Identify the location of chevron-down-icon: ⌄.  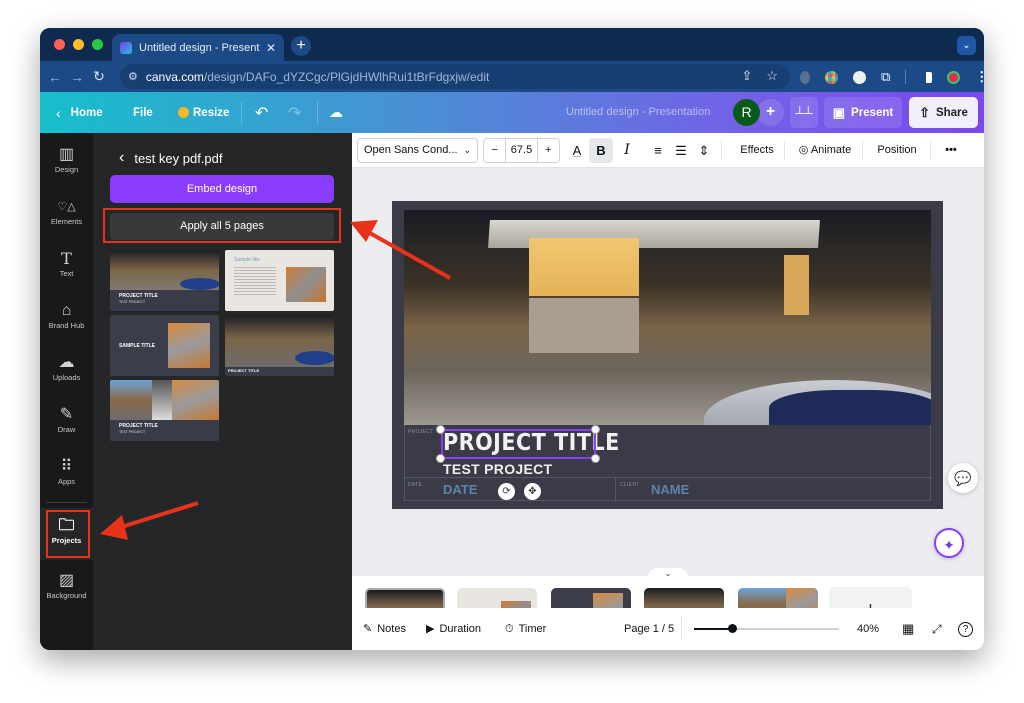
(467, 150).